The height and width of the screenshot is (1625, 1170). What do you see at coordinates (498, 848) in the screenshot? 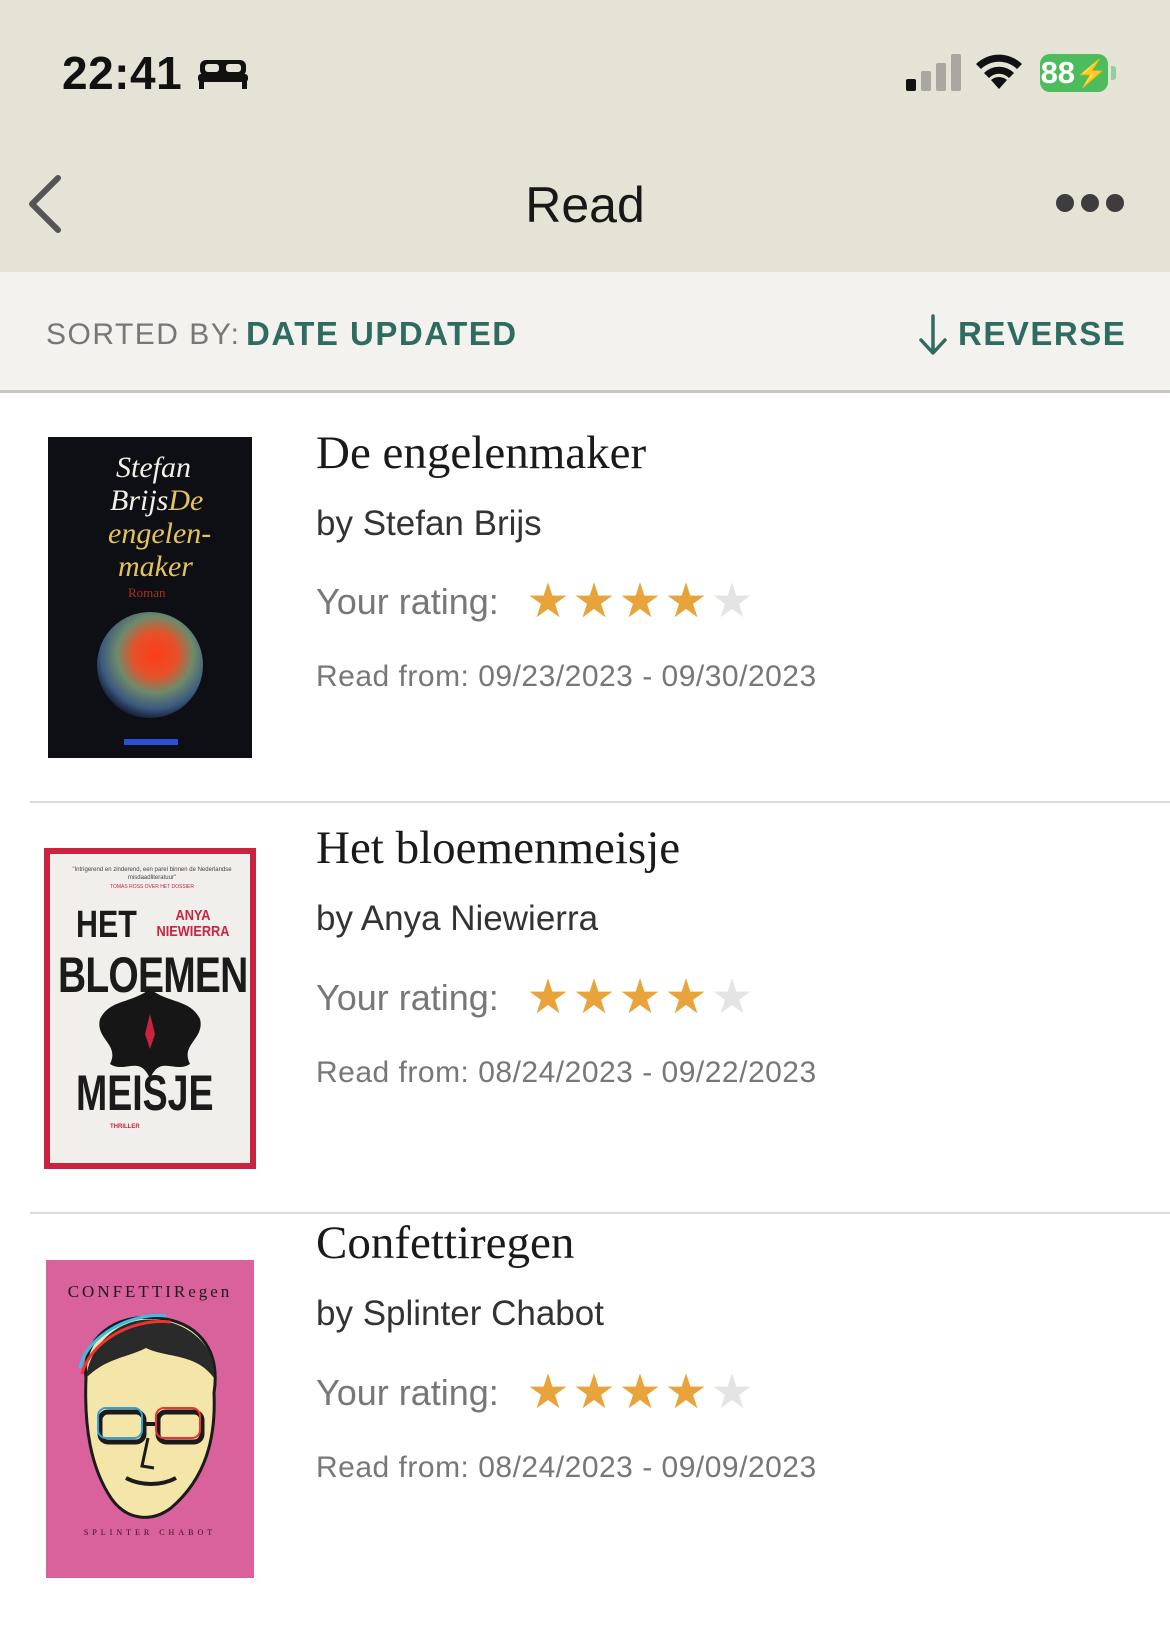
I see `book-title: Het bloemenmeisje` at bounding box center [498, 848].